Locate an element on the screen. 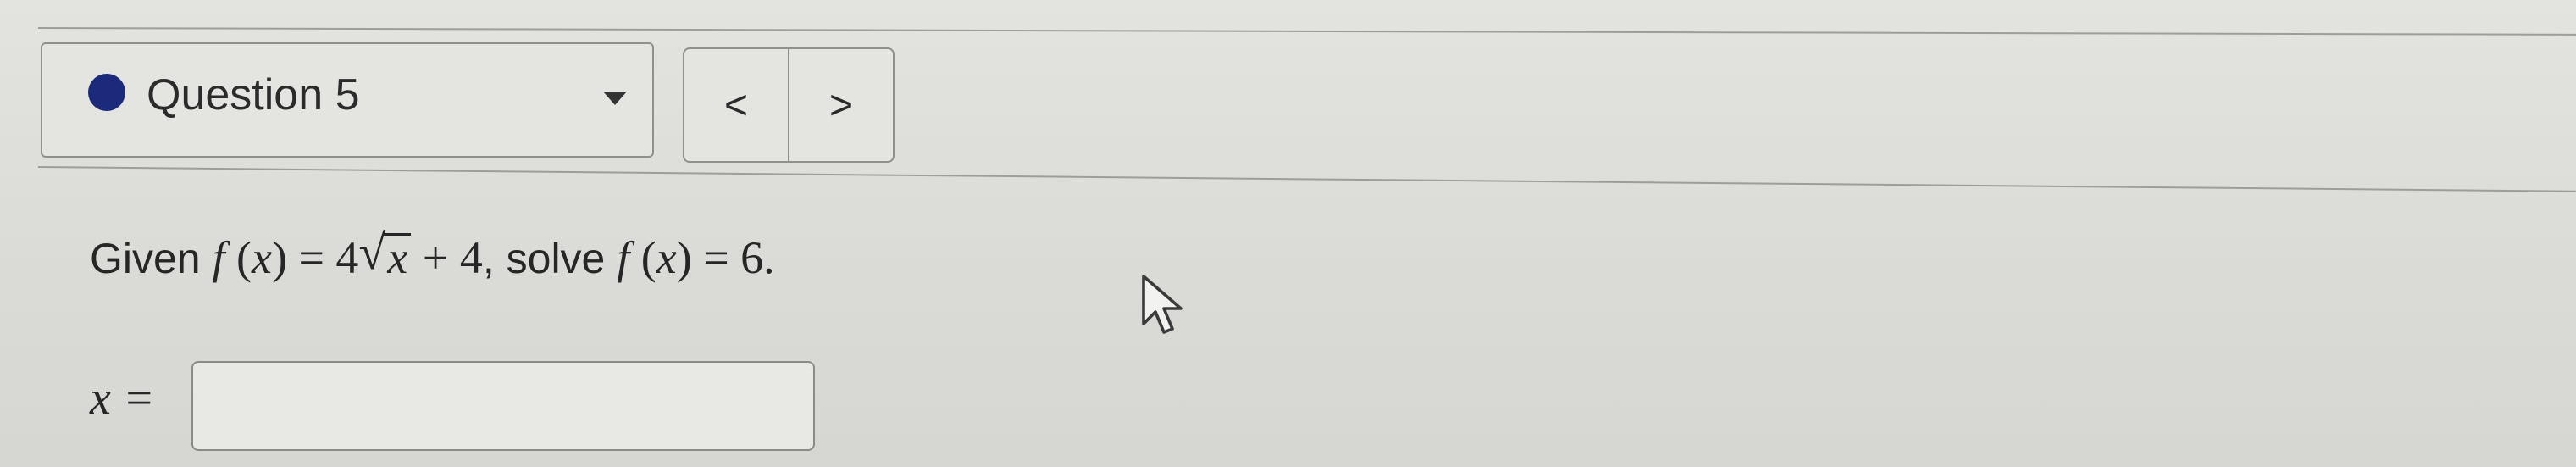  next-question-button: > is located at coordinates (841, 105).